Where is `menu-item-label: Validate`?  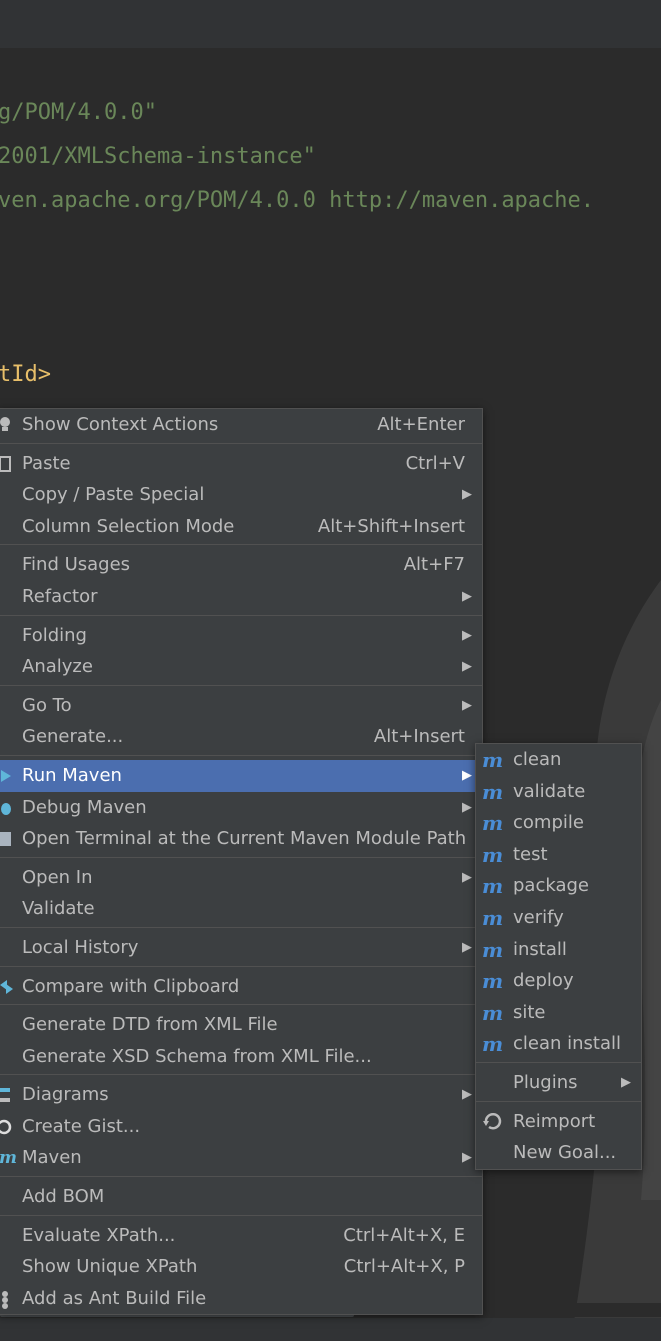
menu-item-label: Validate is located at coordinates (58, 909).